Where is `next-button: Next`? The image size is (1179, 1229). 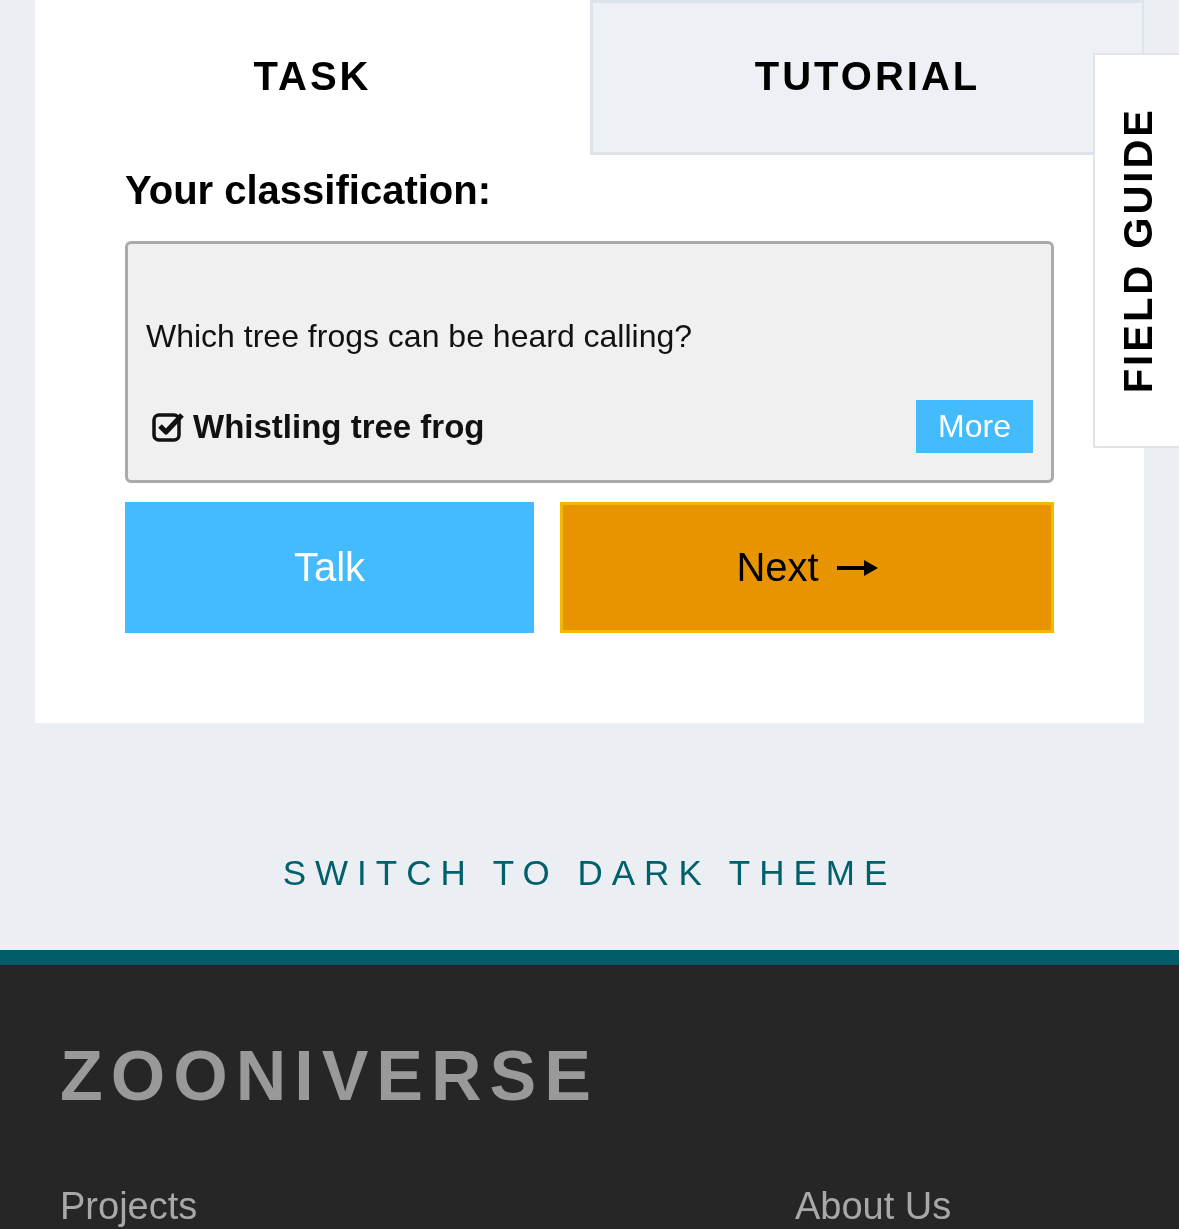
next-button: Next is located at coordinates (807, 567).